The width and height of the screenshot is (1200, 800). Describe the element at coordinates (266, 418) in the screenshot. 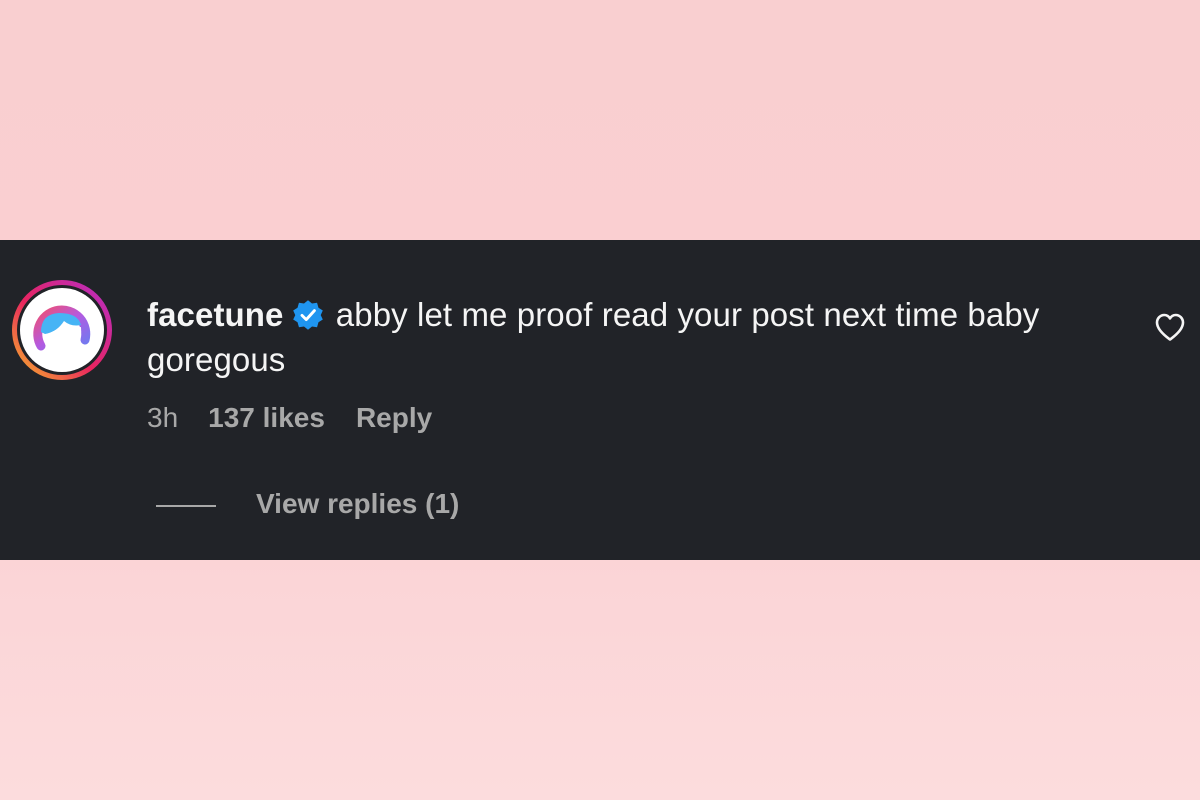

I see `comment-likes-count: 137 likes` at that location.